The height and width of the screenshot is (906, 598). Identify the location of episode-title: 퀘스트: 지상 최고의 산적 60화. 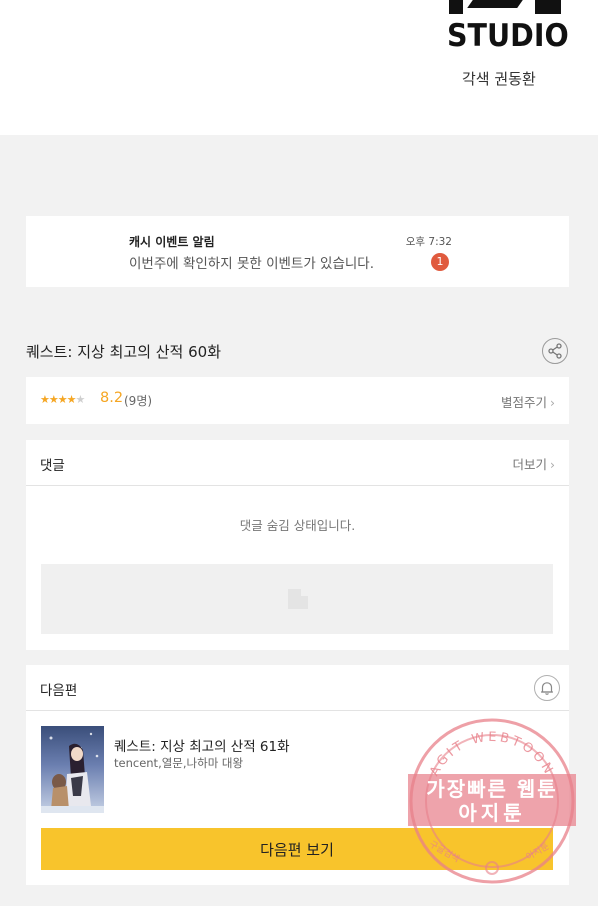
(124, 352).